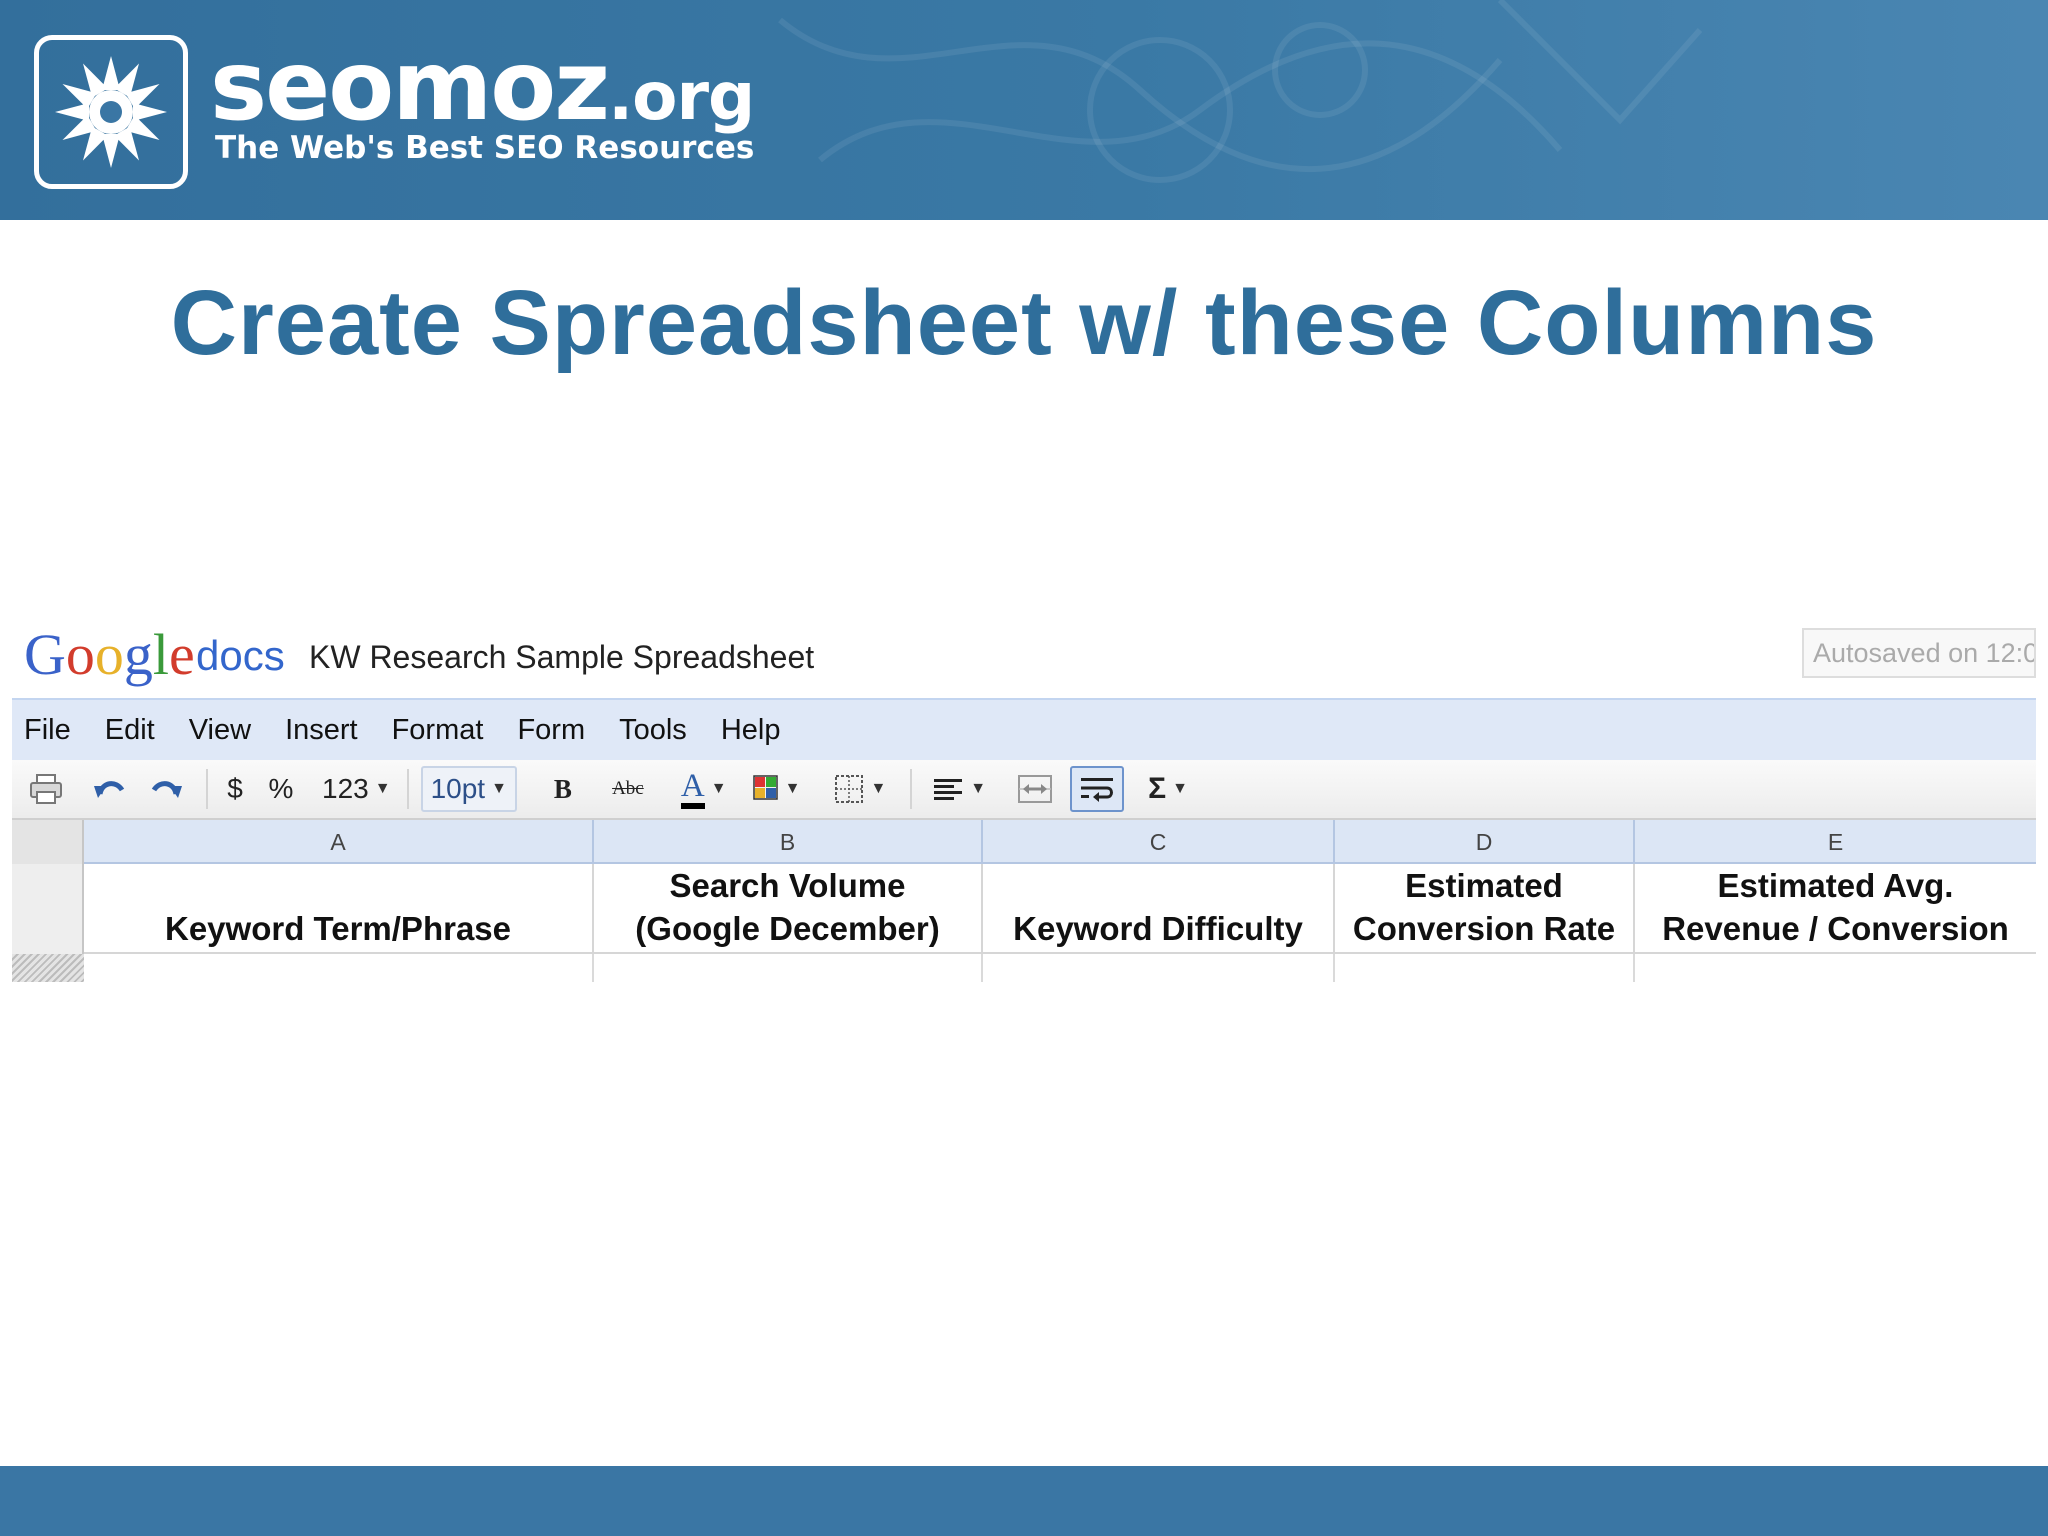 The image size is (2048, 1536). I want to click on cell-a1: Keyword Term/Phrase, so click(339, 909).